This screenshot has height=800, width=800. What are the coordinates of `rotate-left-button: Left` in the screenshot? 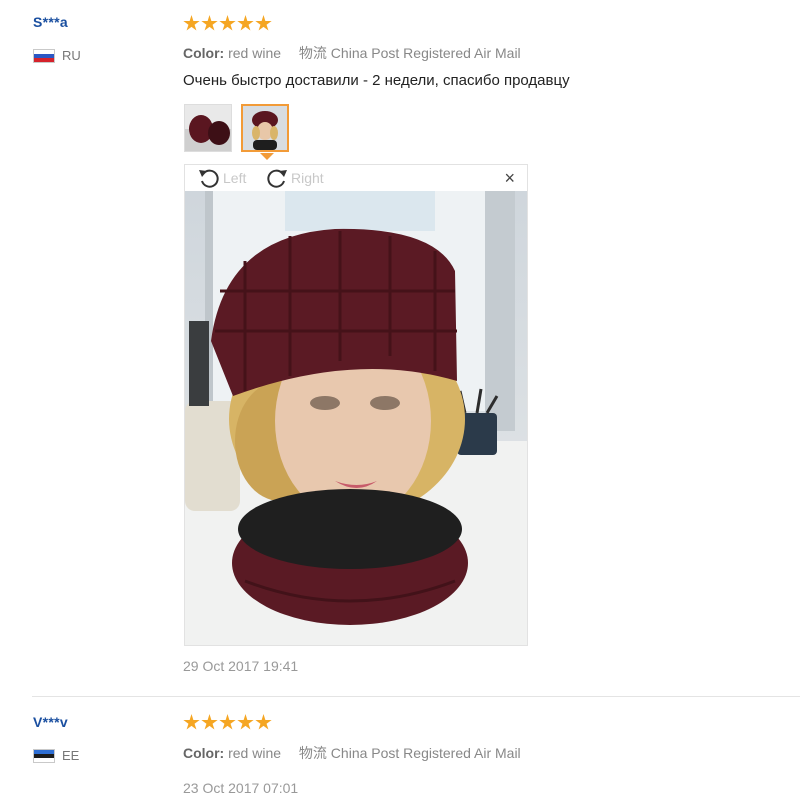 It's located at (221, 178).